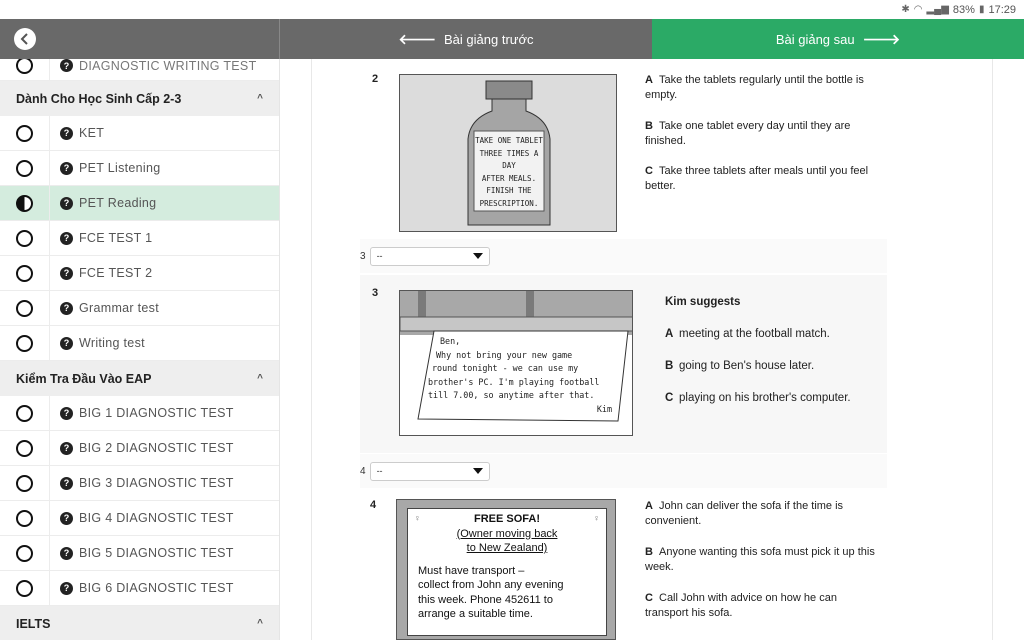 The image size is (1024, 640). I want to click on sidebar-item-label: PET Listening, so click(120, 168).